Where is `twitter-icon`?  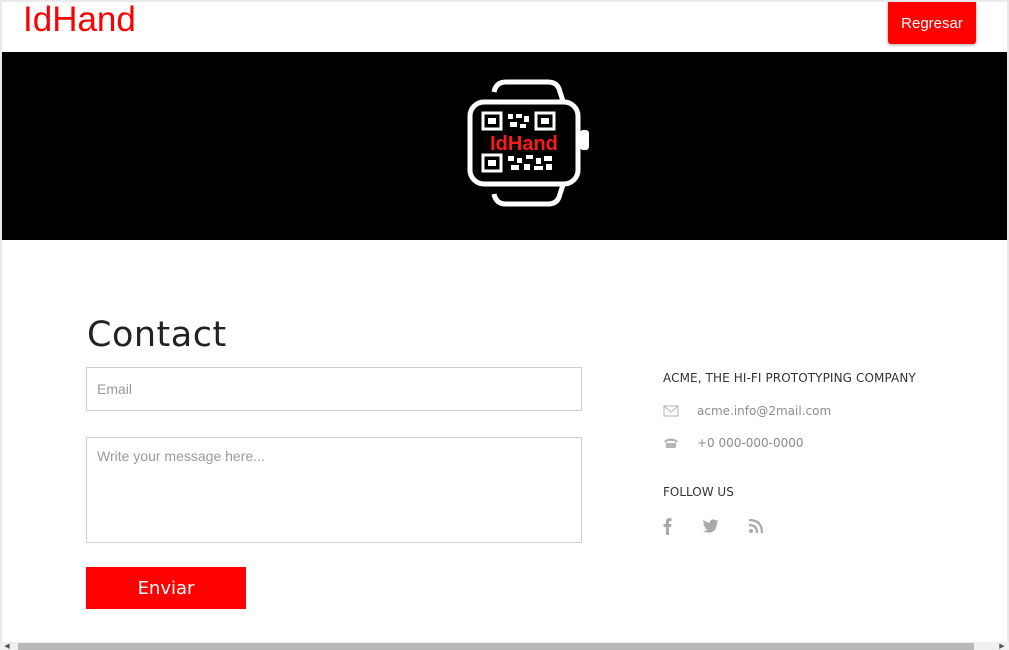 twitter-icon is located at coordinates (711, 526).